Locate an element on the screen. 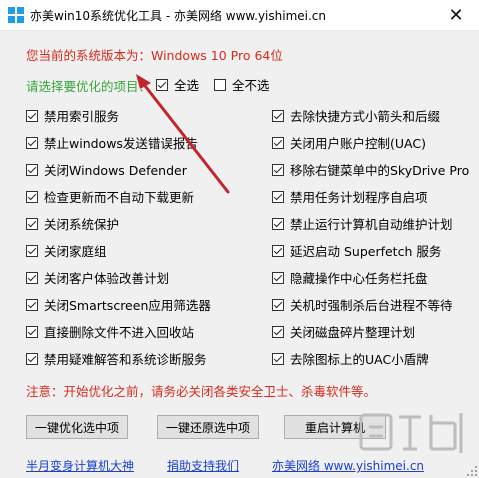 The height and width of the screenshot is (478, 479). option-checkbox: 去除图标上的UAC小盾牌 is located at coordinates (350, 358).